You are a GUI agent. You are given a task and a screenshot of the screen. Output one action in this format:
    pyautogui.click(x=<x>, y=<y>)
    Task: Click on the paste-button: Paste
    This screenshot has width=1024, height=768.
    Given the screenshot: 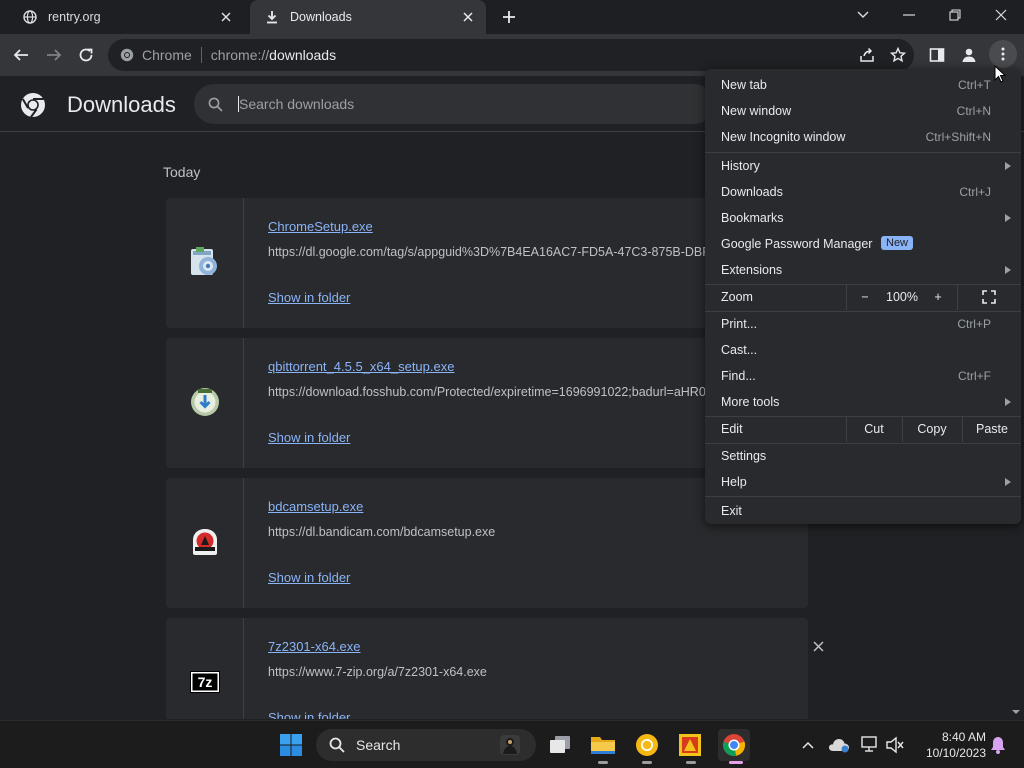 What is the action you would take?
    pyautogui.click(x=992, y=429)
    